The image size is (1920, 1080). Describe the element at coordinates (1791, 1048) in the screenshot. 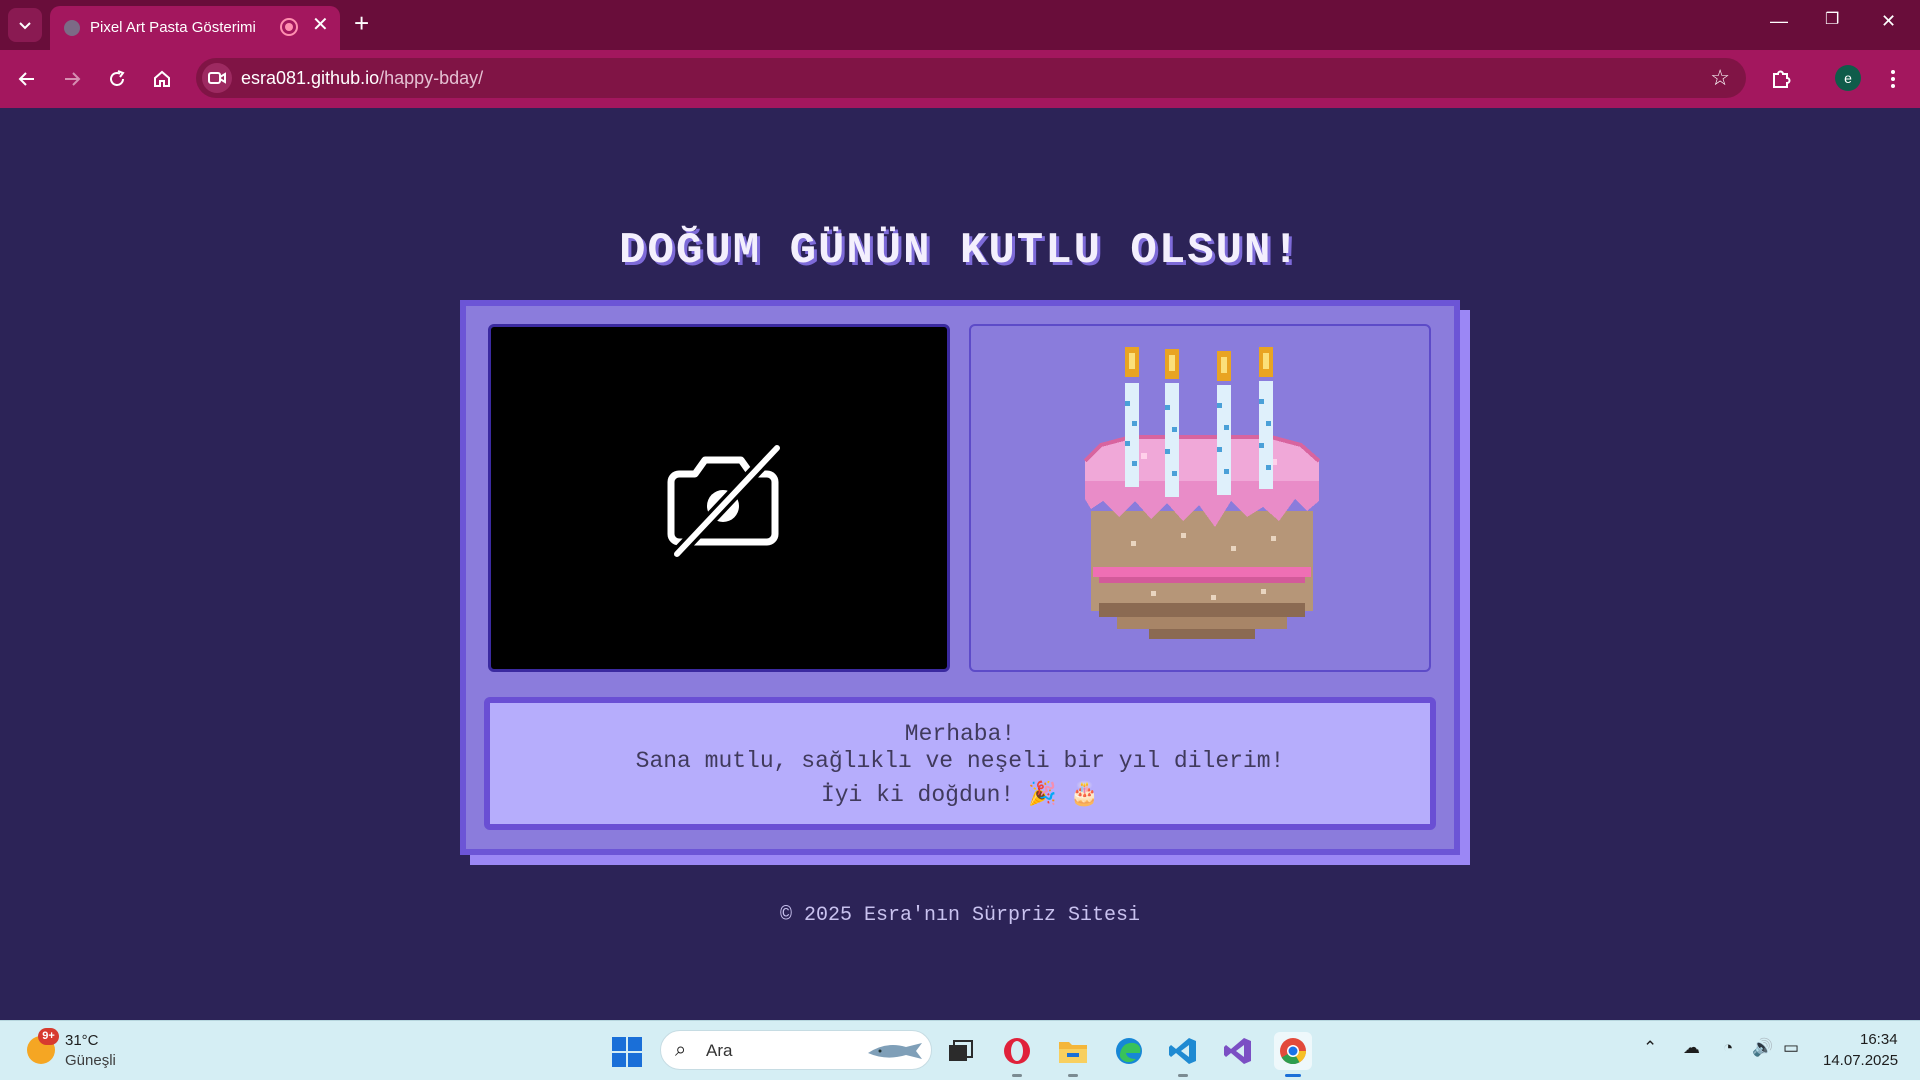

I see `battery-icon: ▭` at that location.